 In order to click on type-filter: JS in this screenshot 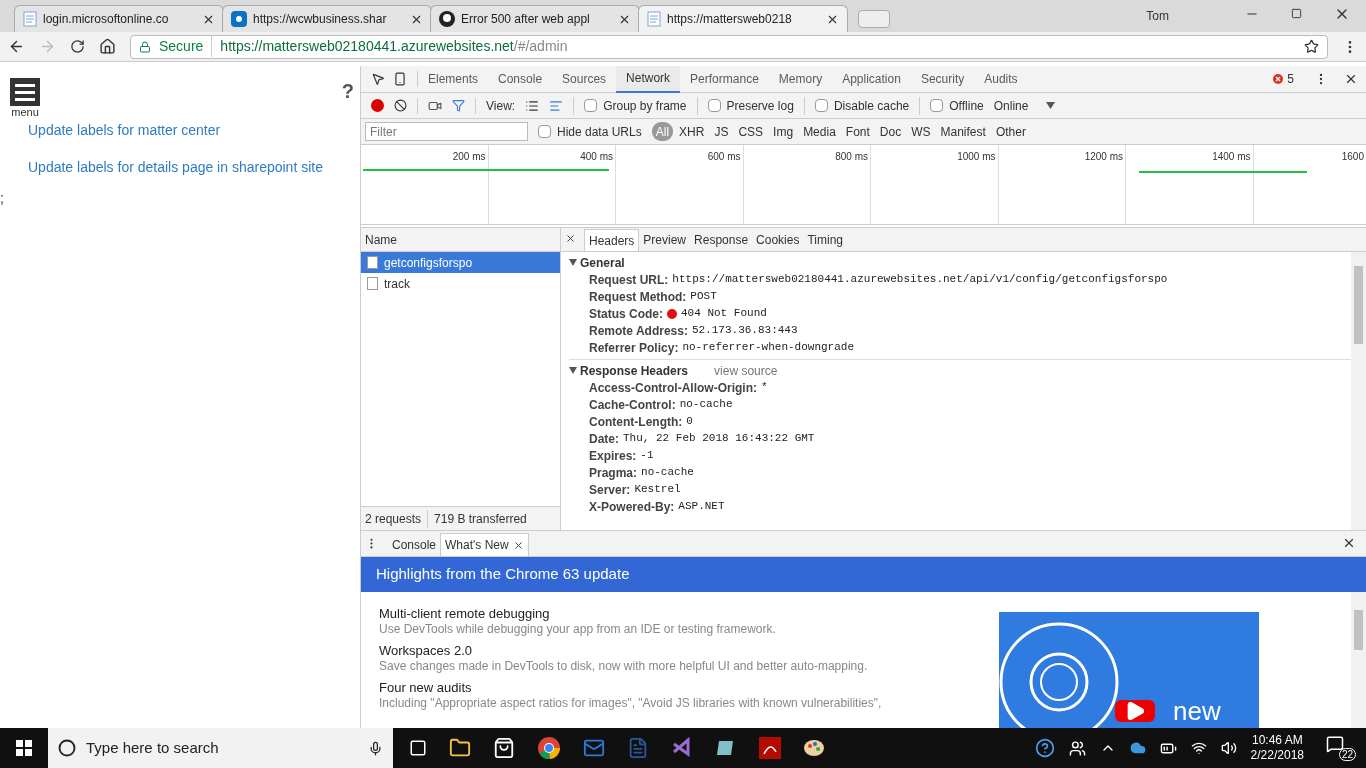, I will do `click(721, 131)`.